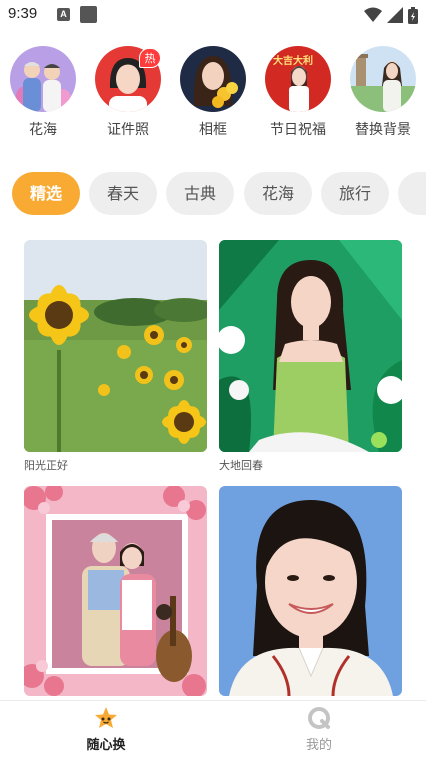 Image resolution: width=426 pixels, height=759 pixels. Describe the element at coordinates (213, 15) in the screenshot. I see `status-bar: 9:39 A` at that location.